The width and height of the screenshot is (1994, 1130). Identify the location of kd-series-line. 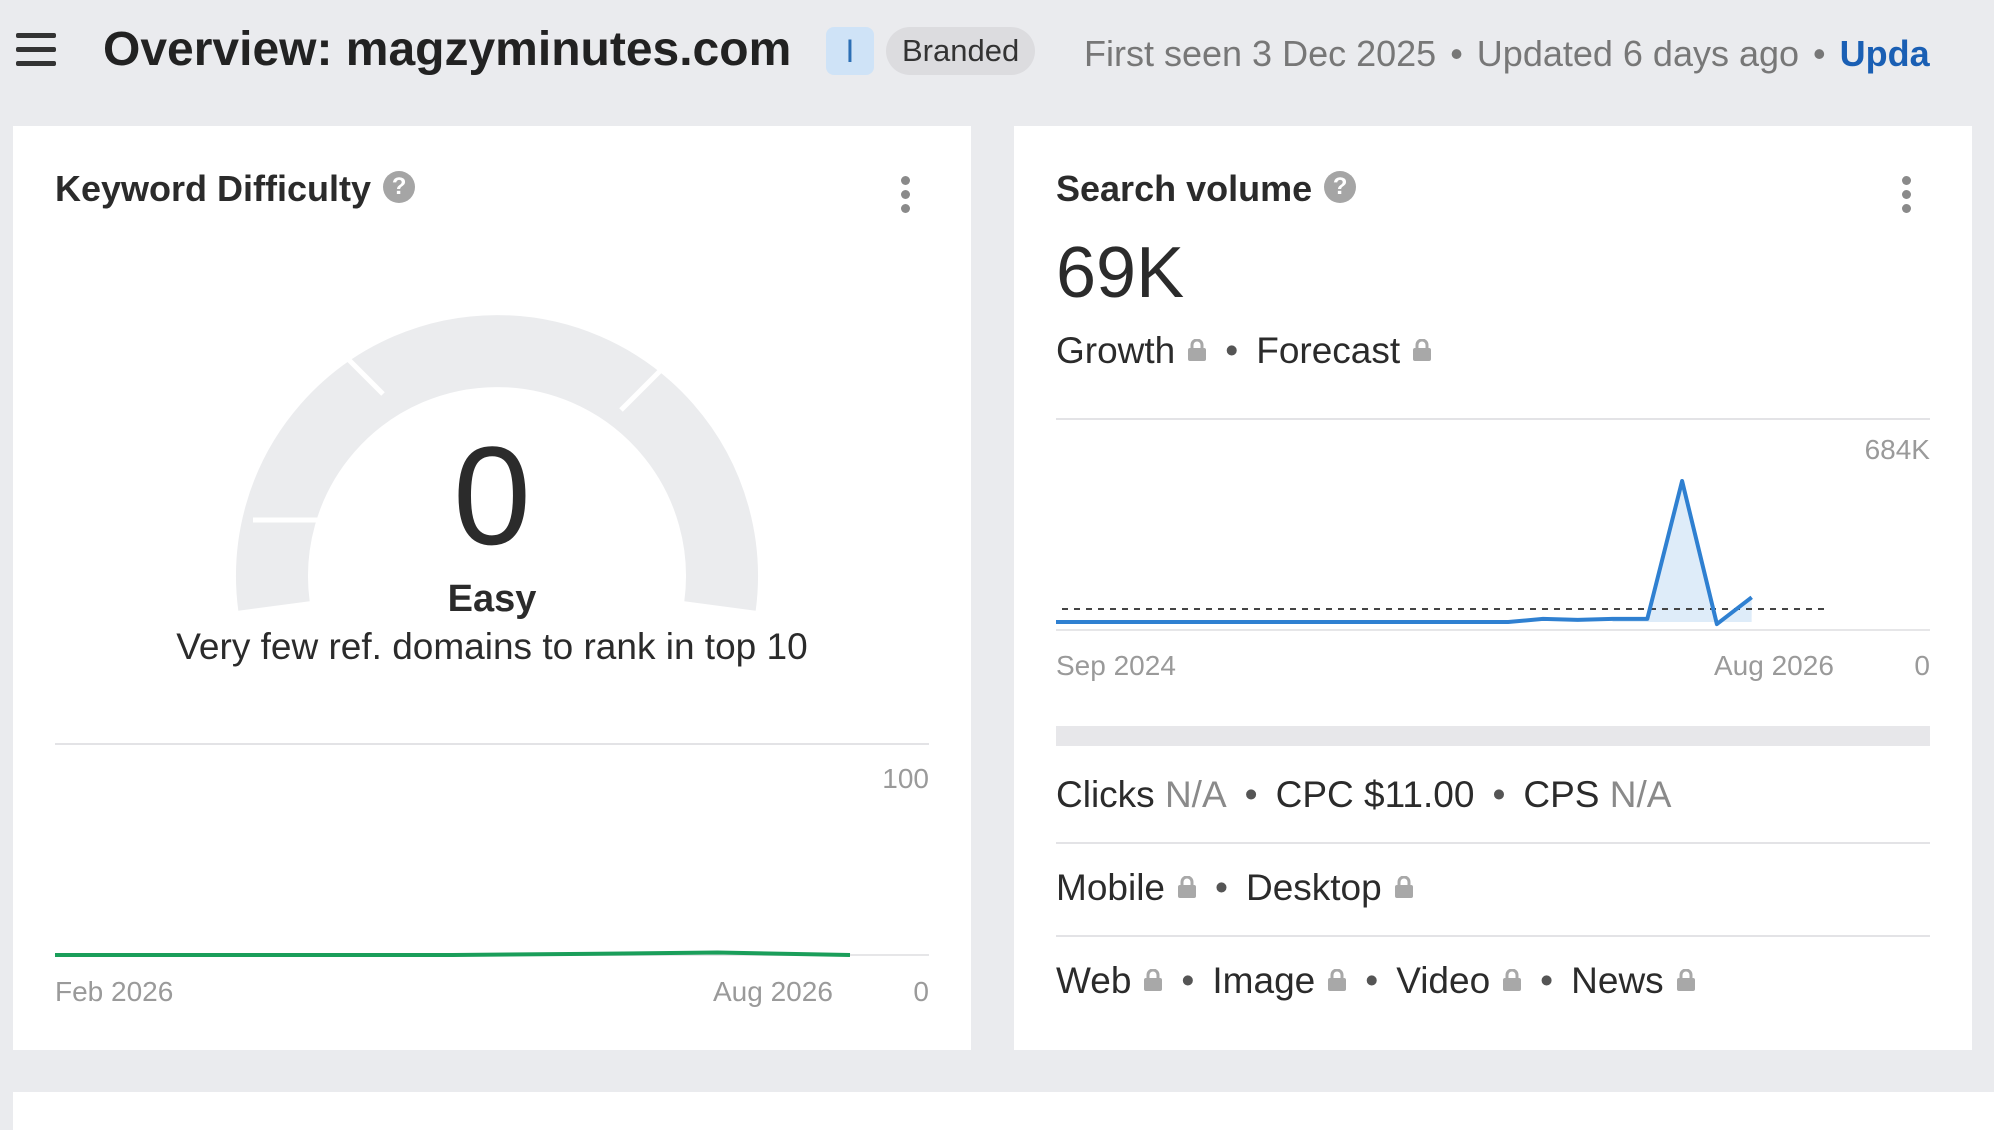
(453, 953).